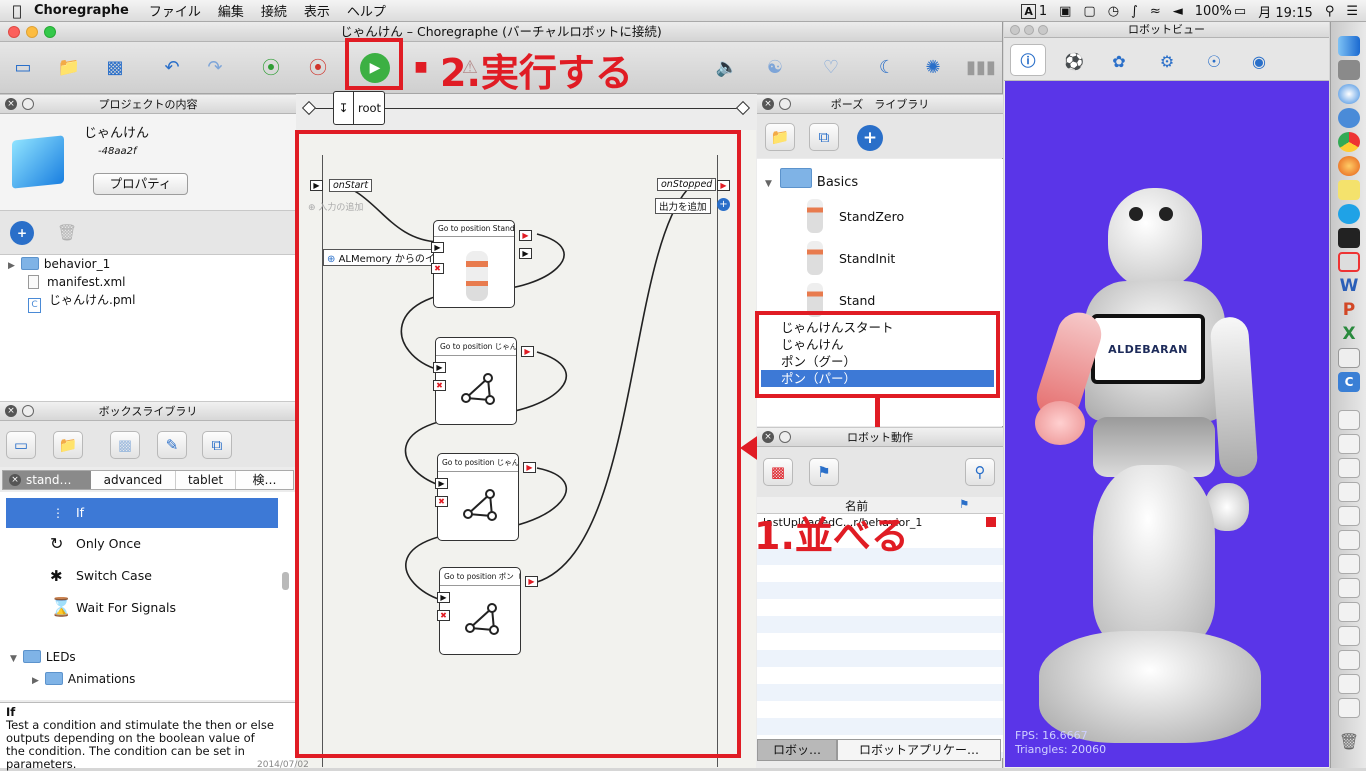 The width and height of the screenshot is (1366, 771). Describe the element at coordinates (1089, 11) in the screenshot. I see `display-icon: ▢` at that location.